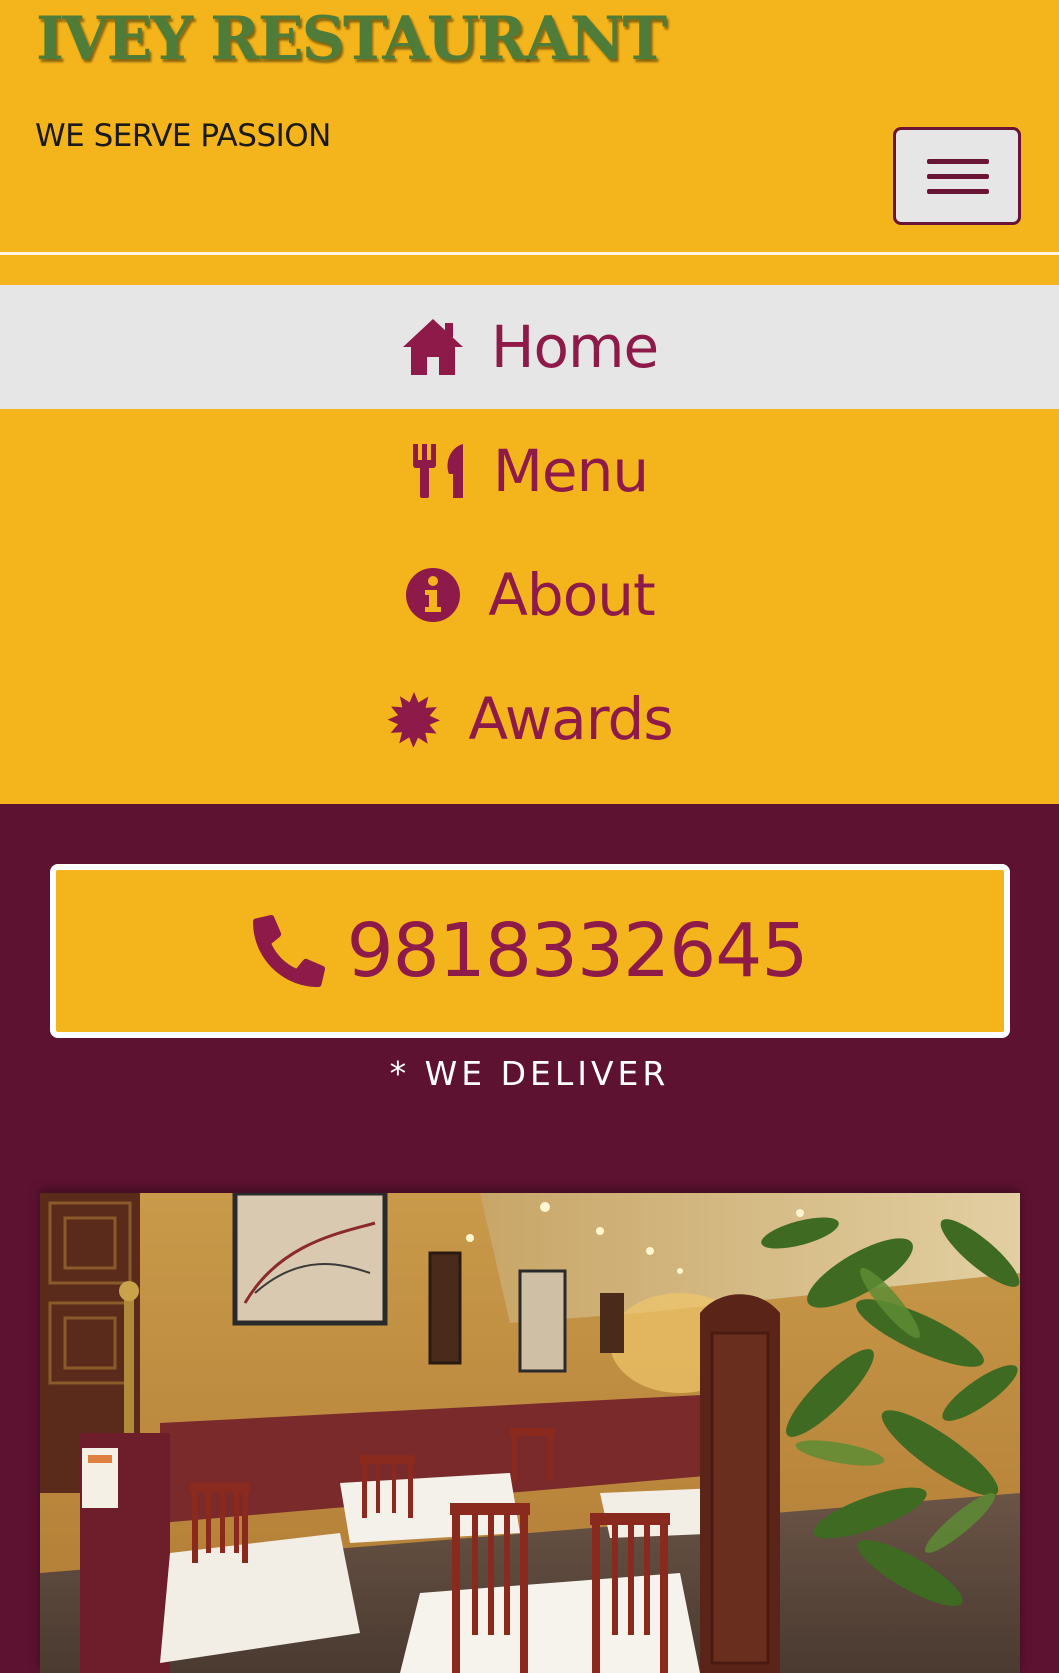  I want to click on nav-item-label: Home, so click(574, 347).